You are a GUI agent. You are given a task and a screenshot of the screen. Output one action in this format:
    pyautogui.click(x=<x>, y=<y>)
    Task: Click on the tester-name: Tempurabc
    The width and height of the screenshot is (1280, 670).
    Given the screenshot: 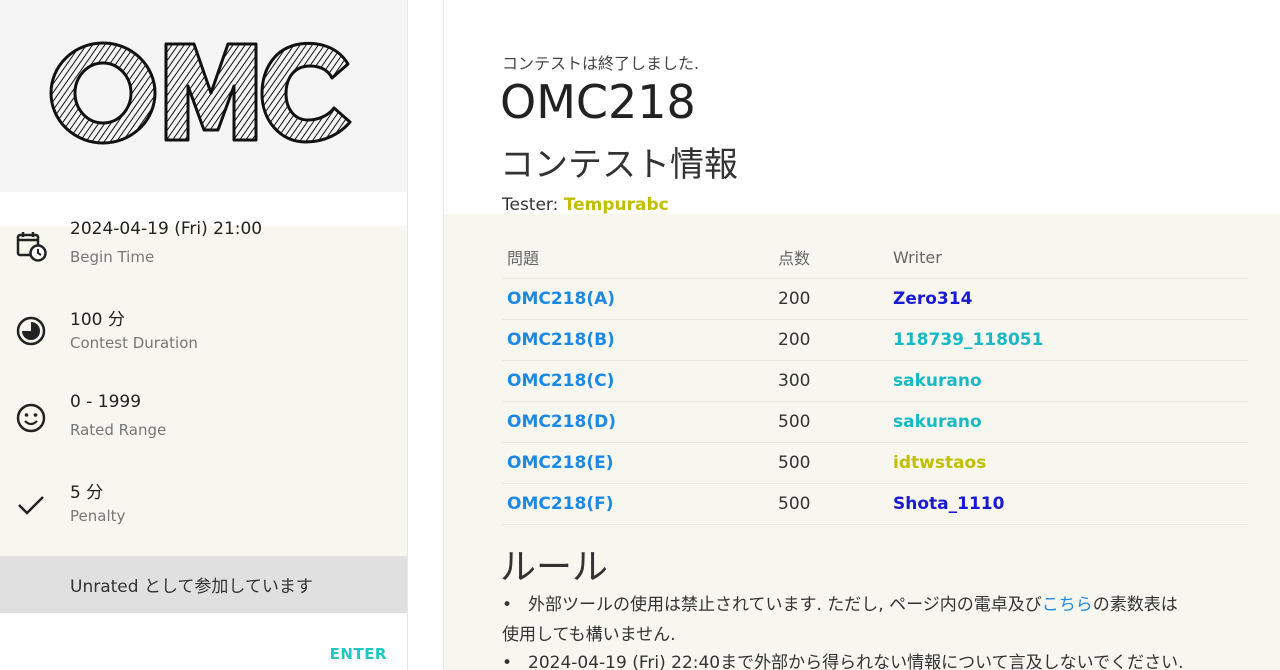 What is the action you would take?
    pyautogui.click(x=616, y=205)
    